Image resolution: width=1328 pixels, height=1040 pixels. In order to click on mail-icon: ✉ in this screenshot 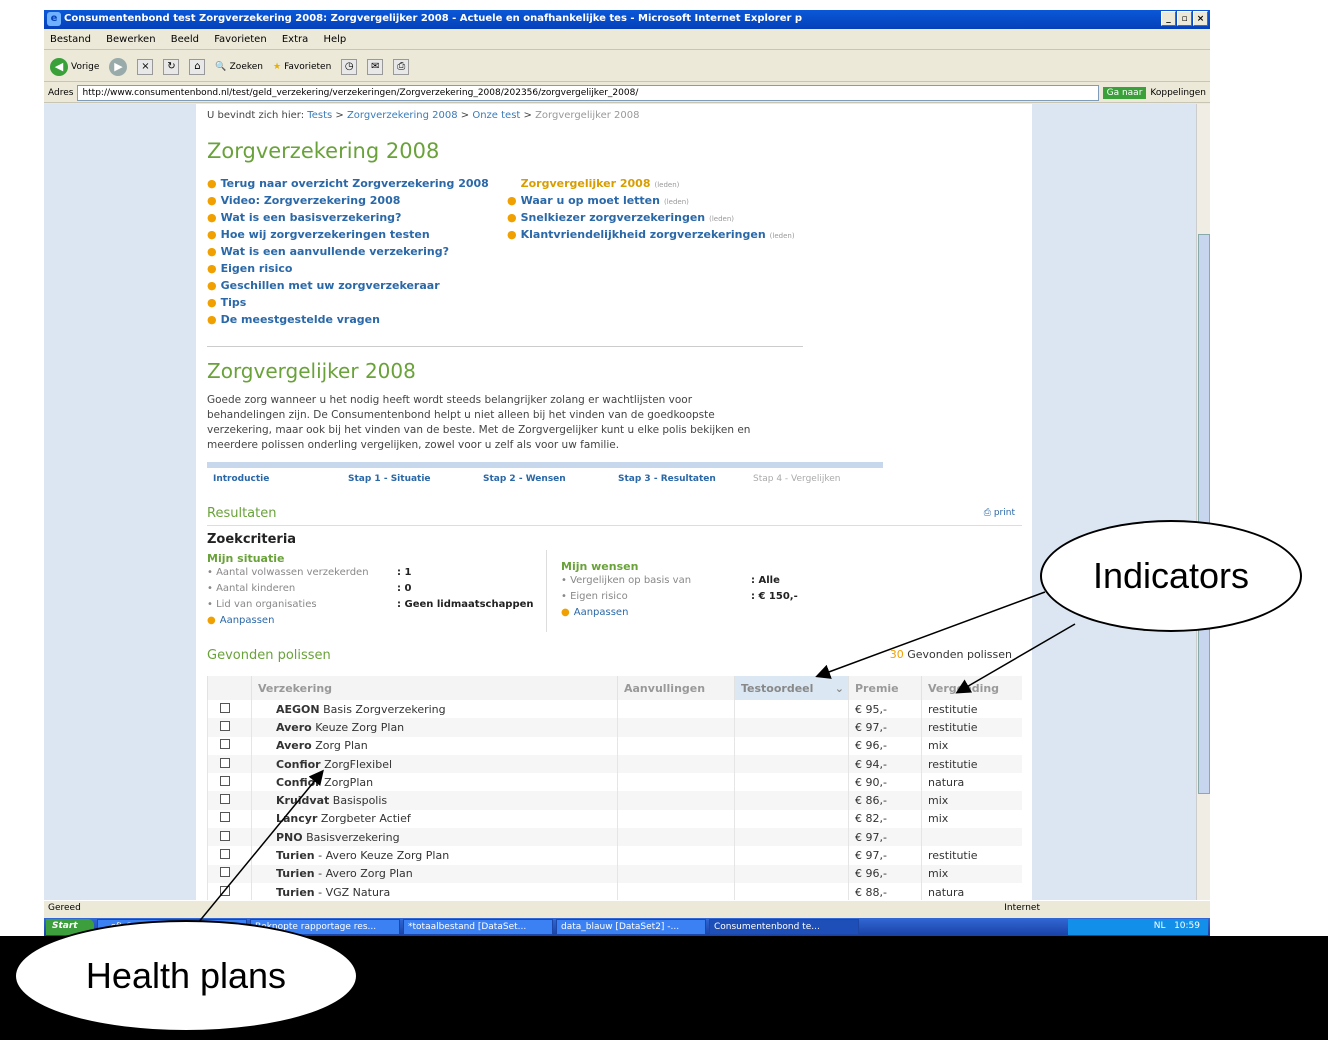, I will do `click(375, 66)`.